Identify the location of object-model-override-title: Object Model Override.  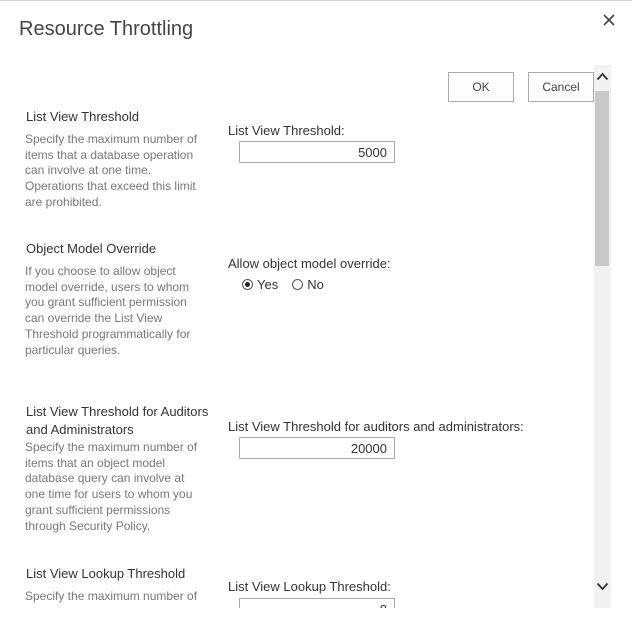
(91, 248).